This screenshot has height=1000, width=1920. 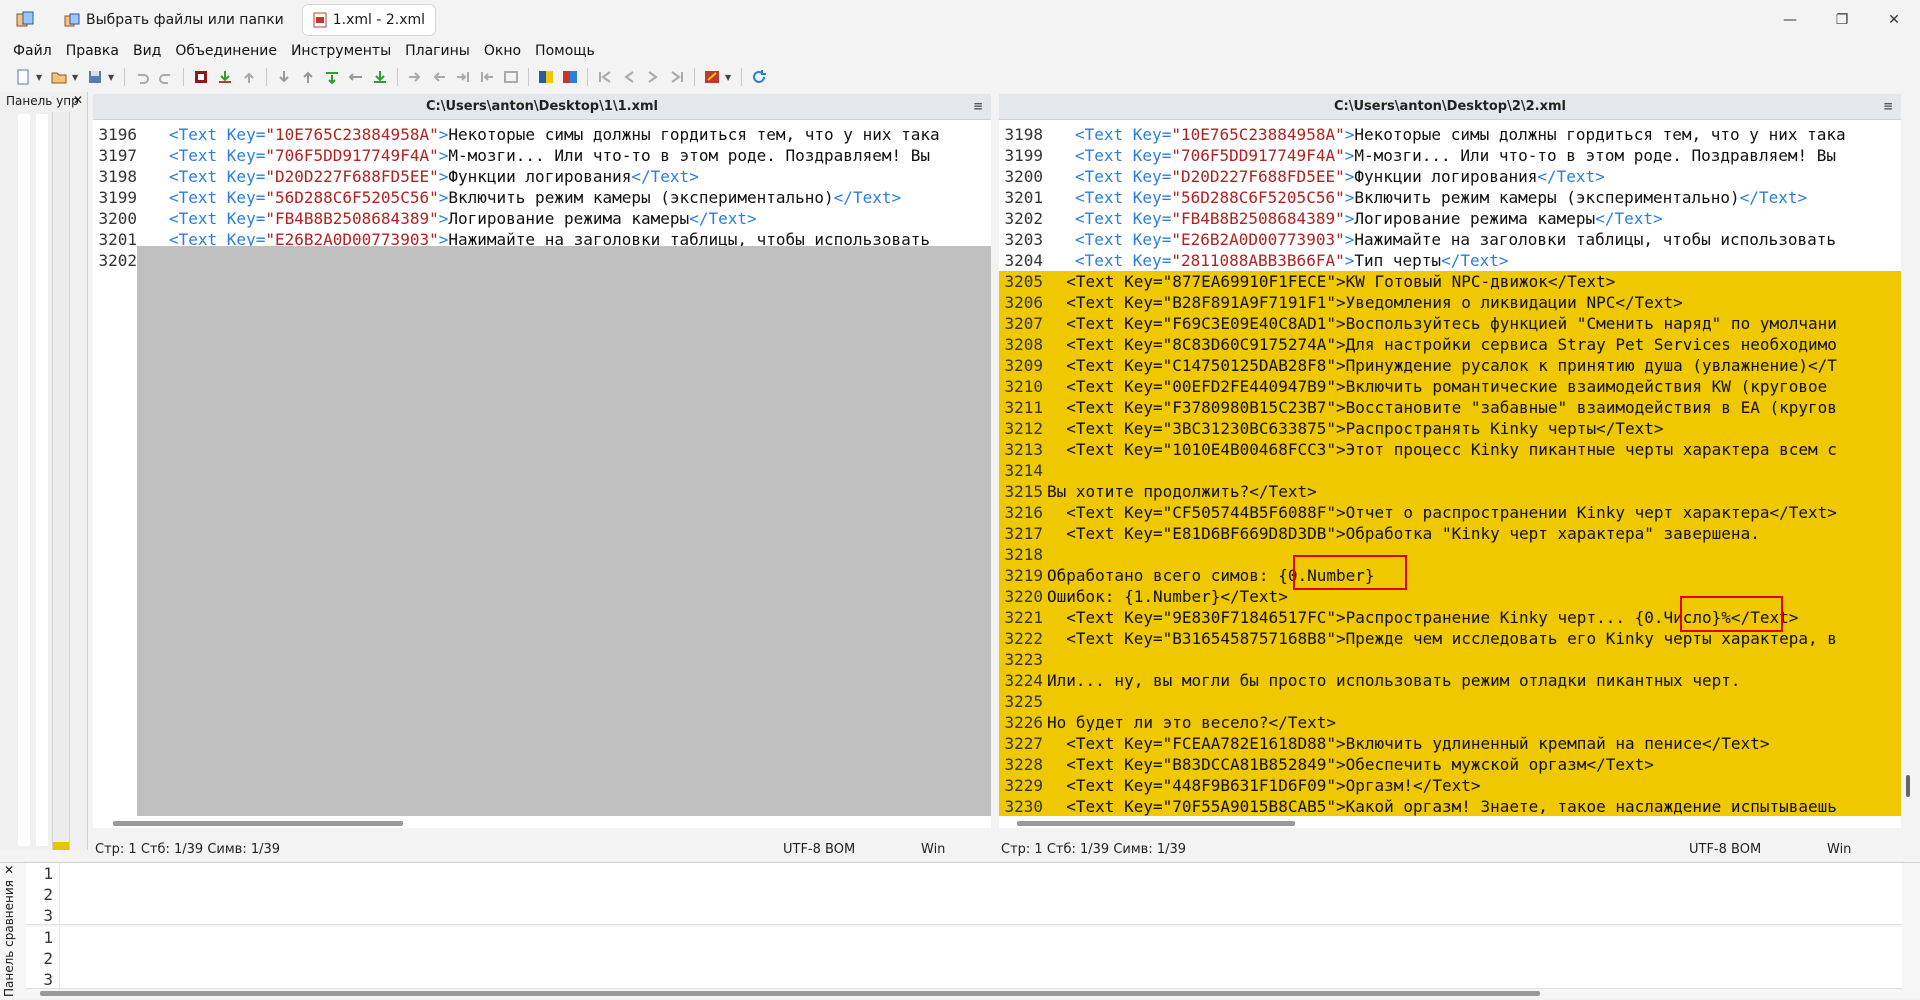 I want to click on undo-button, so click(x=142, y=77).